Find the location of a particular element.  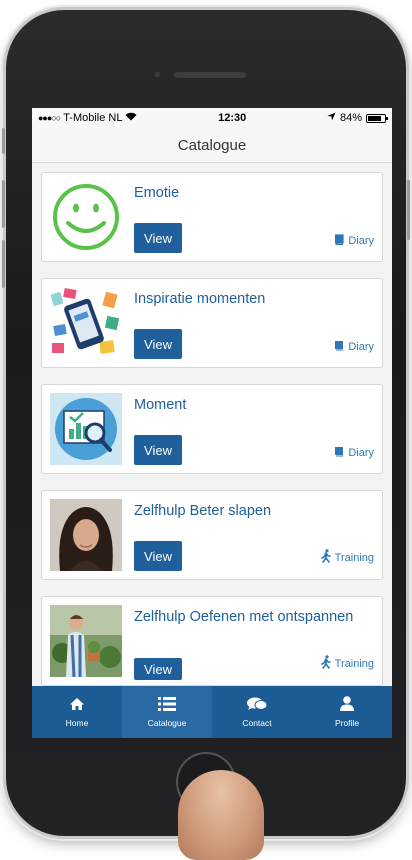

chart-magnifier-illustration-icon is located at coordinates (86, 429).